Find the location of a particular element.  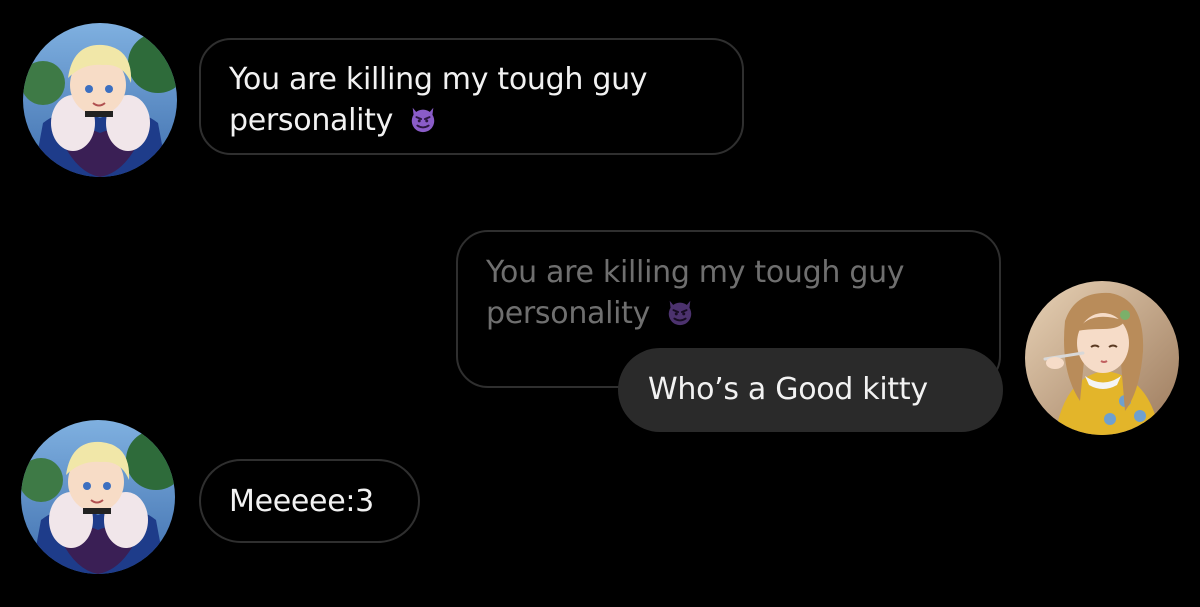

incoming-message-bubble: Meeeee:3 is located at coordinates (309, 501).